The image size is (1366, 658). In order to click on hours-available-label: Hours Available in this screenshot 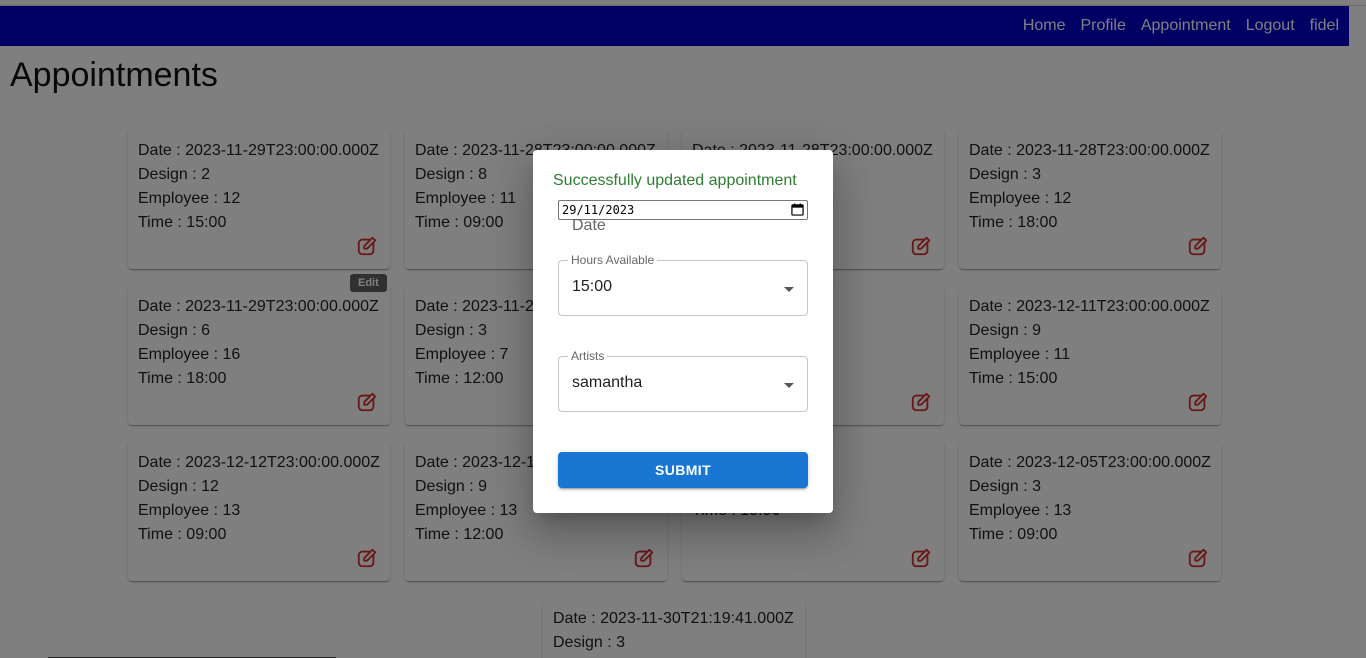, I will do `click(613, 260)`.